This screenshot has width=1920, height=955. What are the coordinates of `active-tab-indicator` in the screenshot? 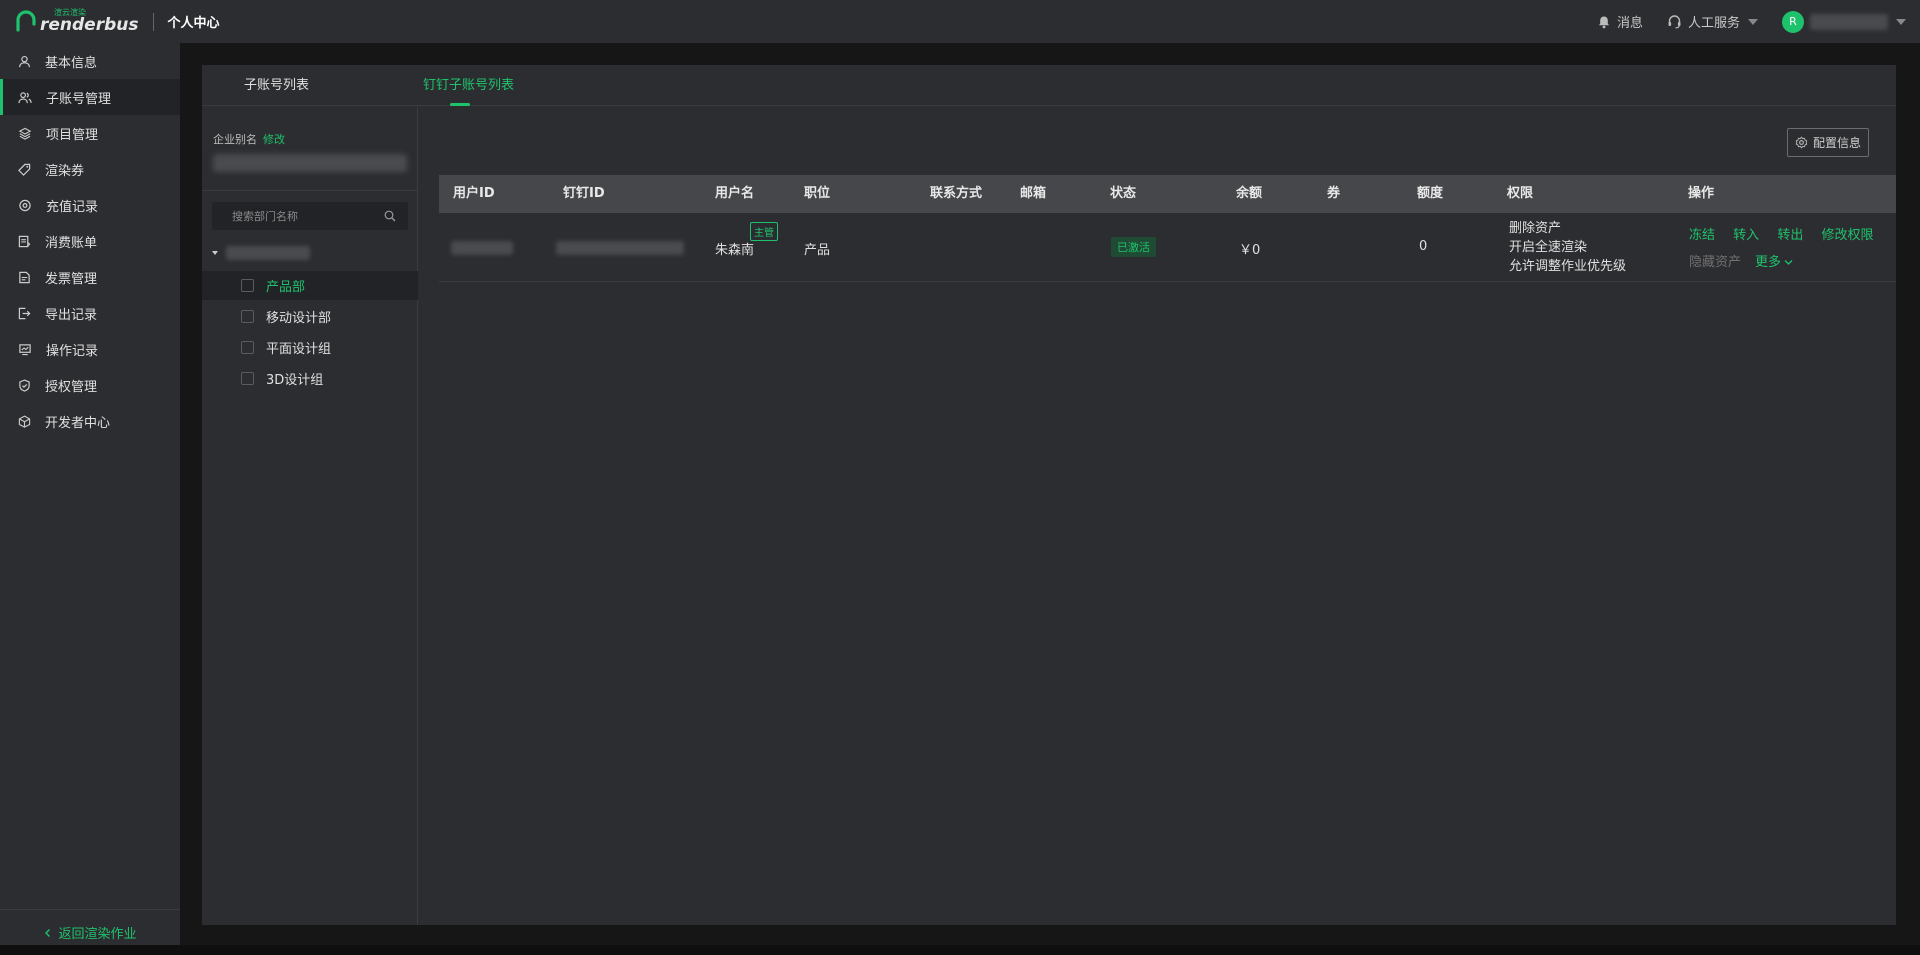 It's located at (460, 104).